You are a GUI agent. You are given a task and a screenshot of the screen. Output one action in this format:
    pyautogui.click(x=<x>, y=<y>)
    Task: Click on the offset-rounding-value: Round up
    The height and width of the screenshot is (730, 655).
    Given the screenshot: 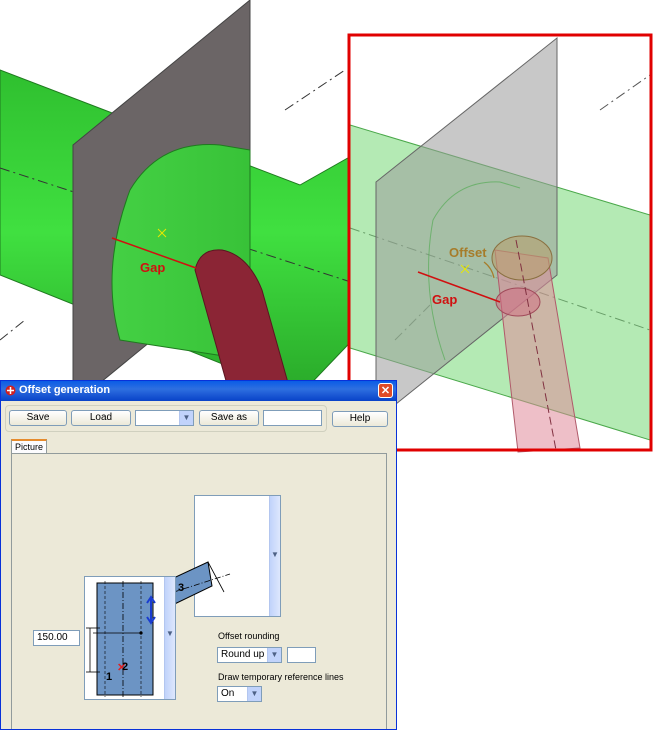 What is the action you would take?
    pyautogui.click(x=243, y=654)
    